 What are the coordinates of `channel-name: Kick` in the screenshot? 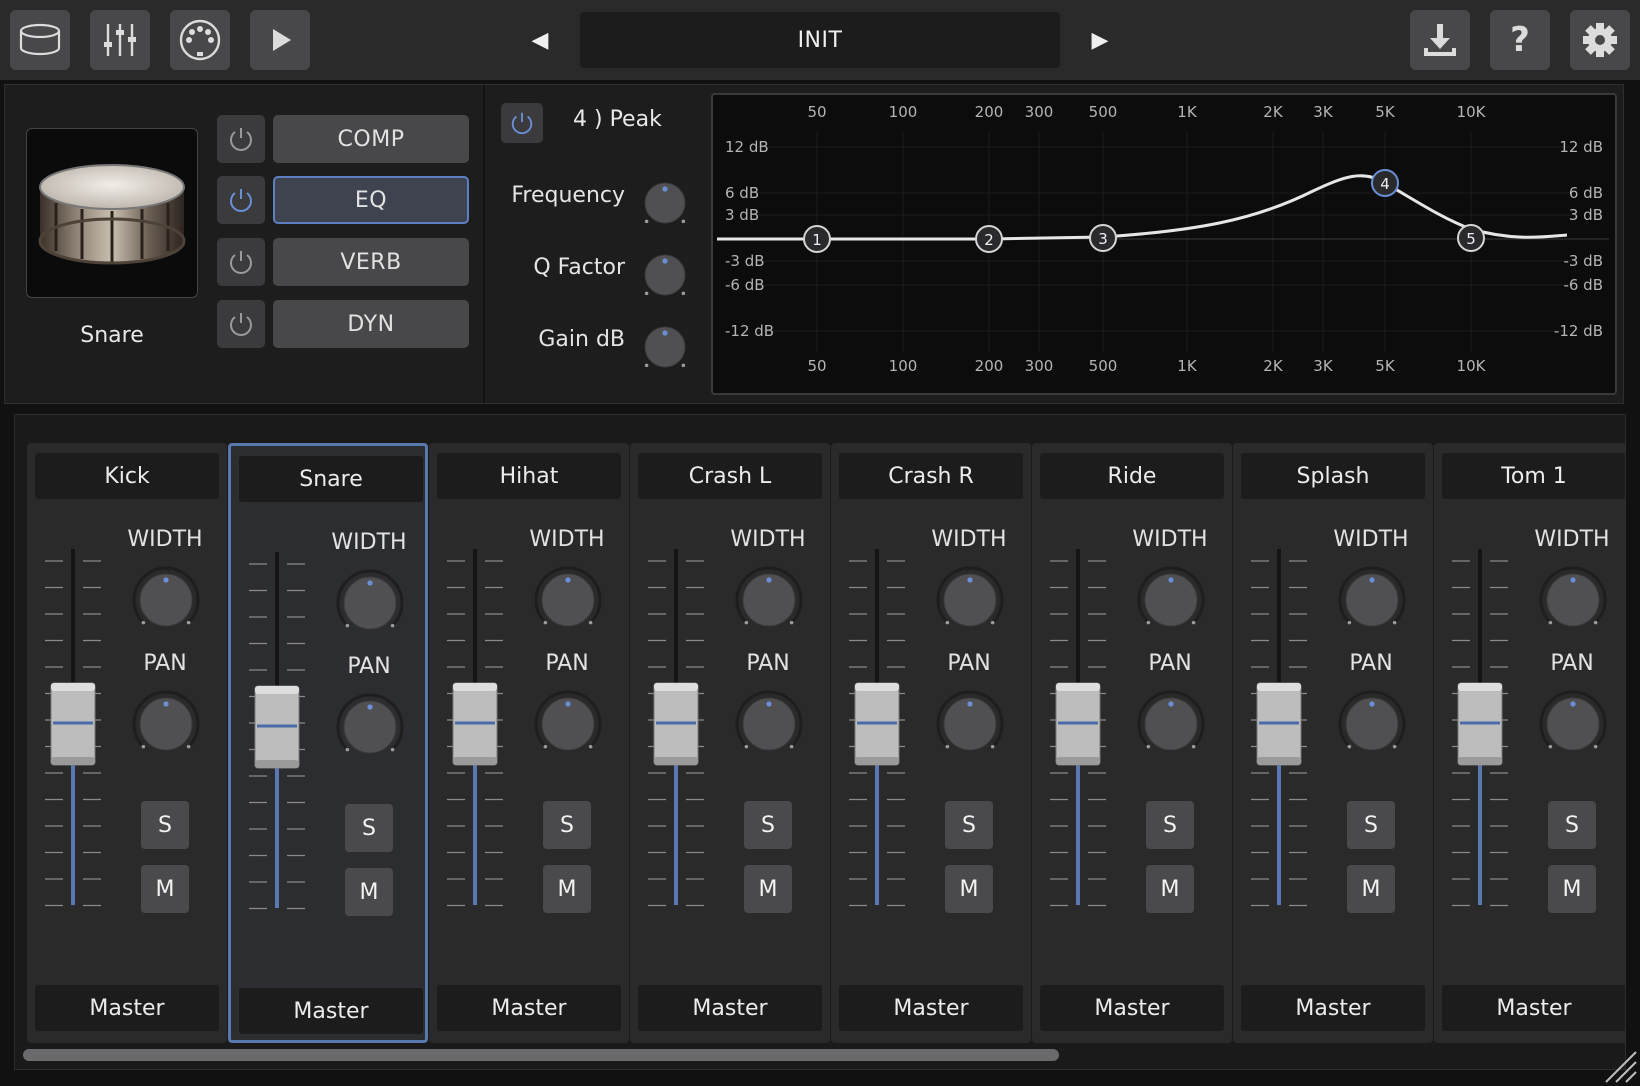 It's located at (127, 476).